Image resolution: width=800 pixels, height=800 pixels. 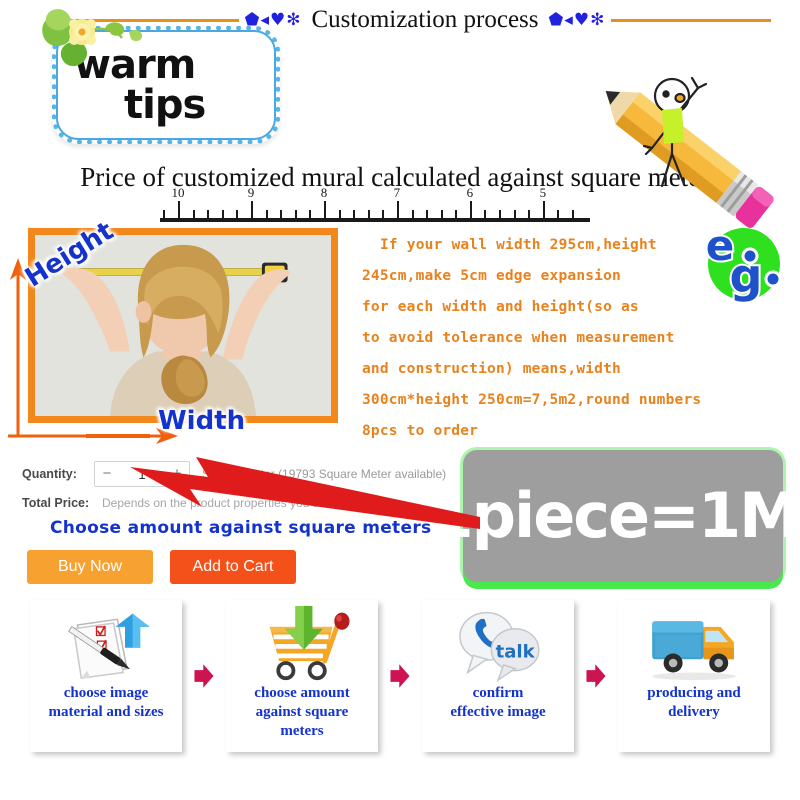 I want to click on document-checklist-icon, so click(x=106, y=644).